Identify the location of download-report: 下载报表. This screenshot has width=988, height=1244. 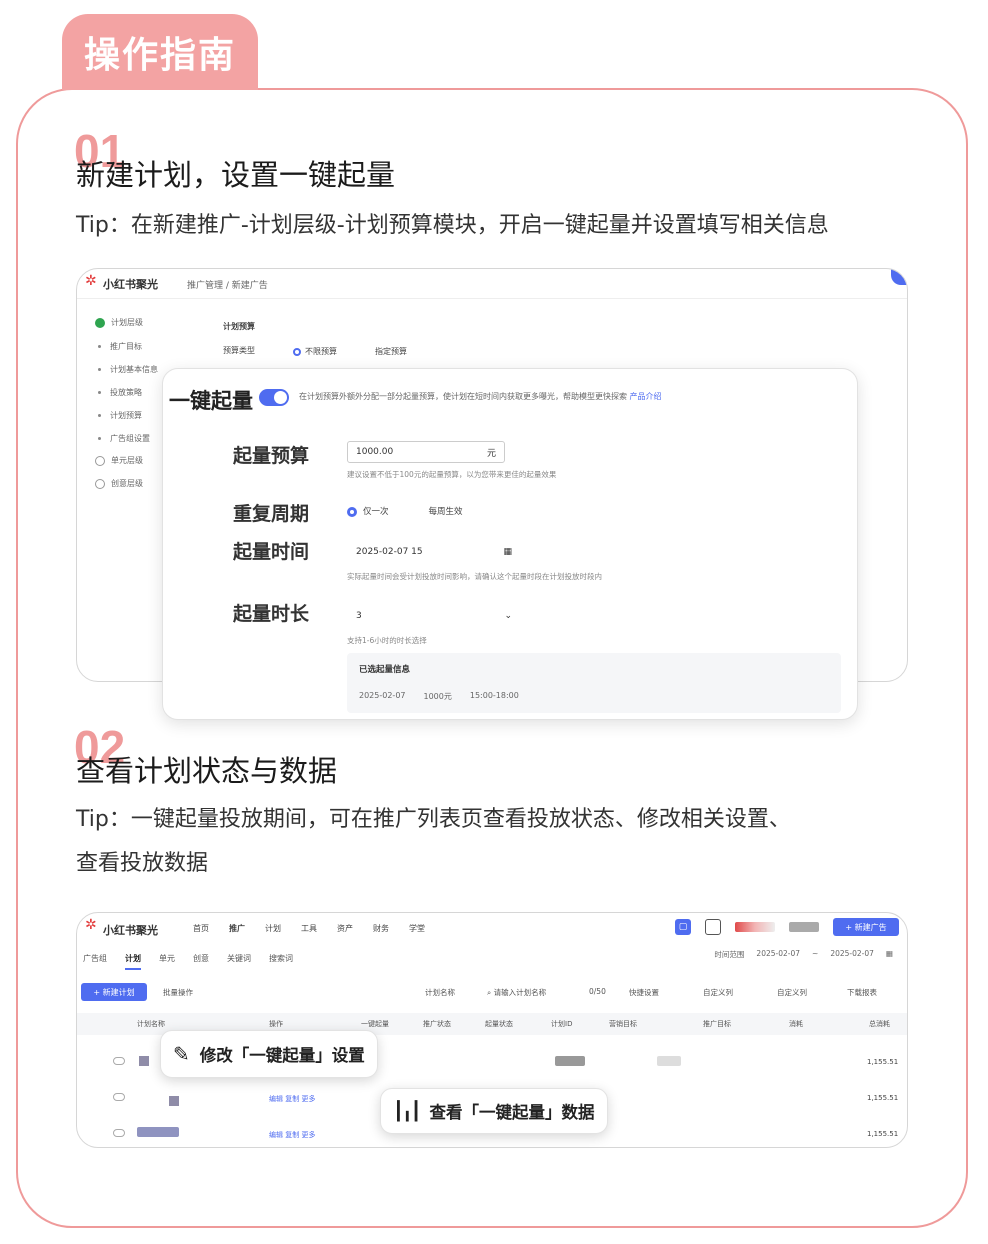
(862, 992).